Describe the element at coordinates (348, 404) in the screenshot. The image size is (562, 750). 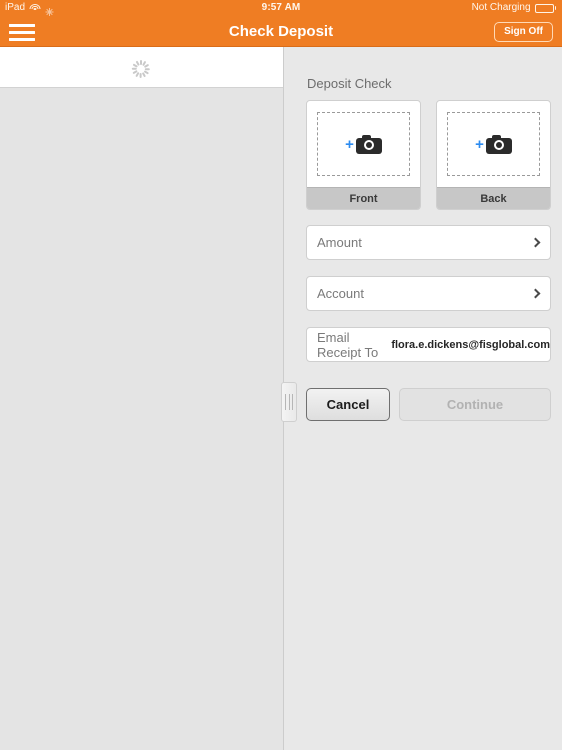
I see `cancel-button: Cancel` at that location.